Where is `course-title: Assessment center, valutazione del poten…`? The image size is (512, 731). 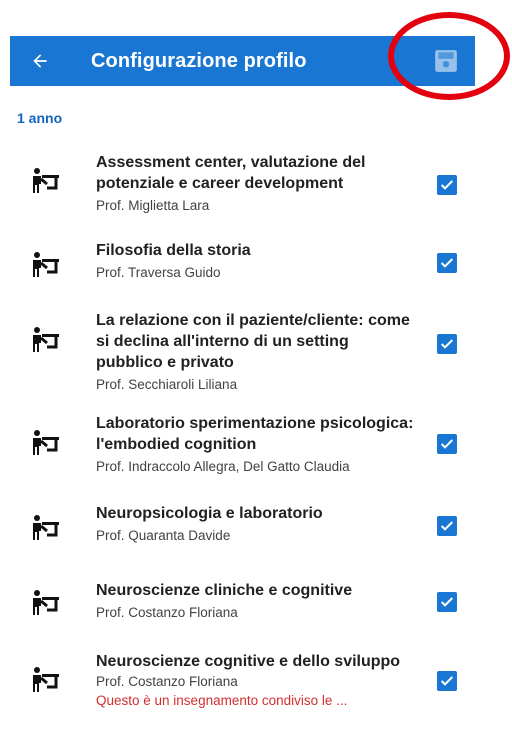 course-title: Assessment center, valutazione del poten… is located at coordinates (231, 173).